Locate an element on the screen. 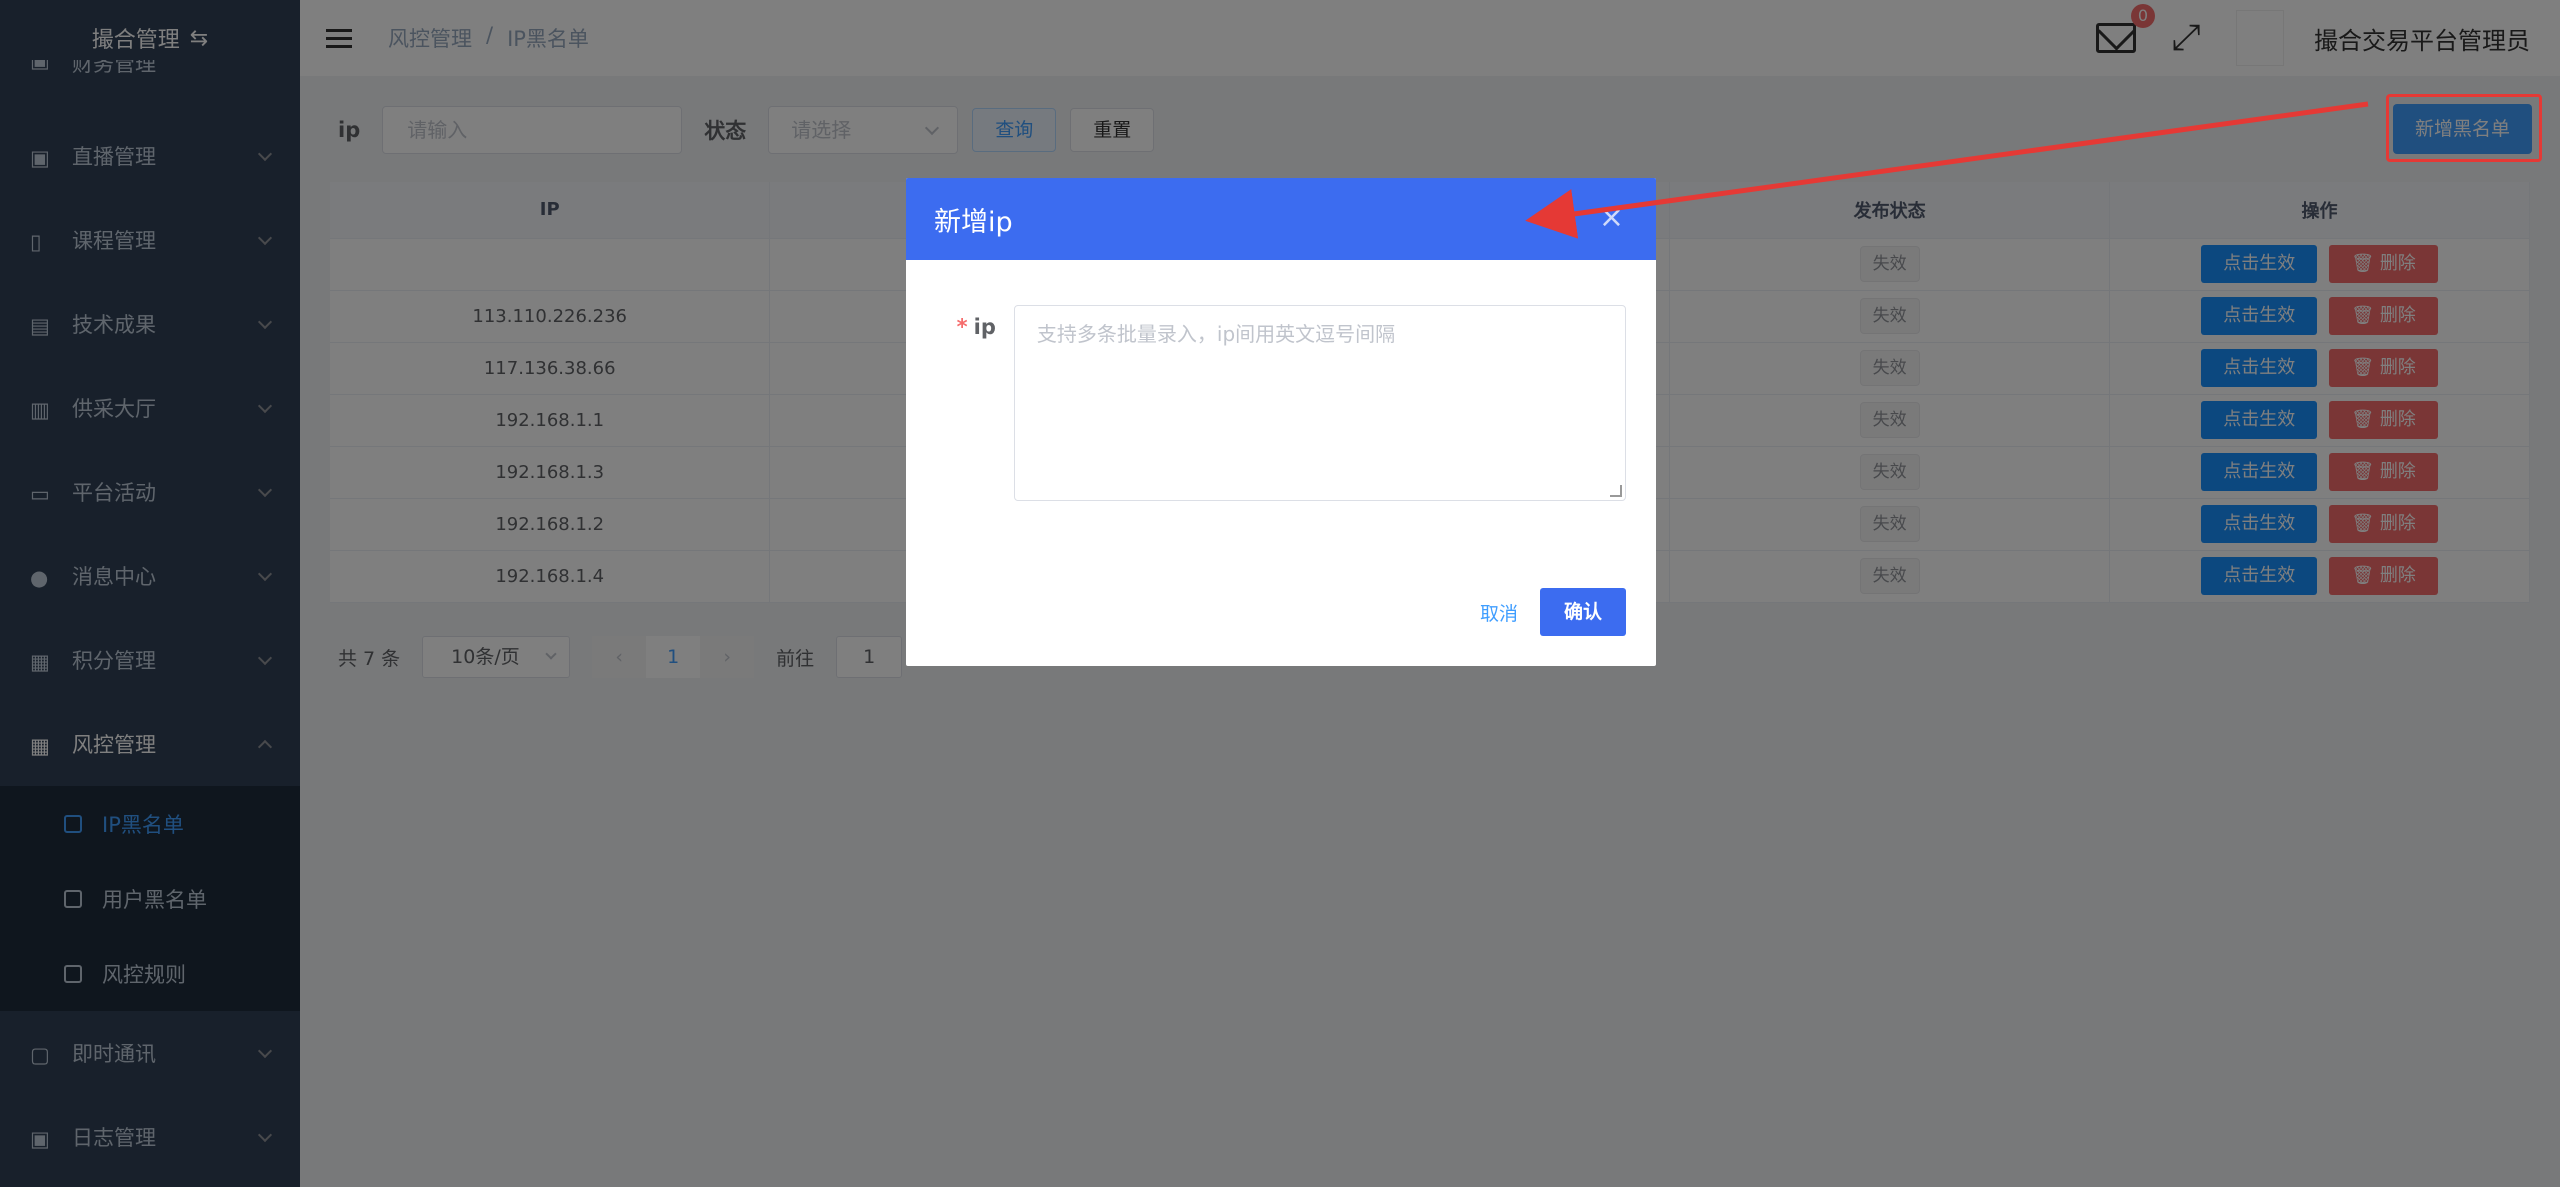 This screenshot has width=2560, height=1187. dialog-body: * ip 支持多条批量录入，ip间用英文逗号间隔 is located at coordinates (1281, 380).